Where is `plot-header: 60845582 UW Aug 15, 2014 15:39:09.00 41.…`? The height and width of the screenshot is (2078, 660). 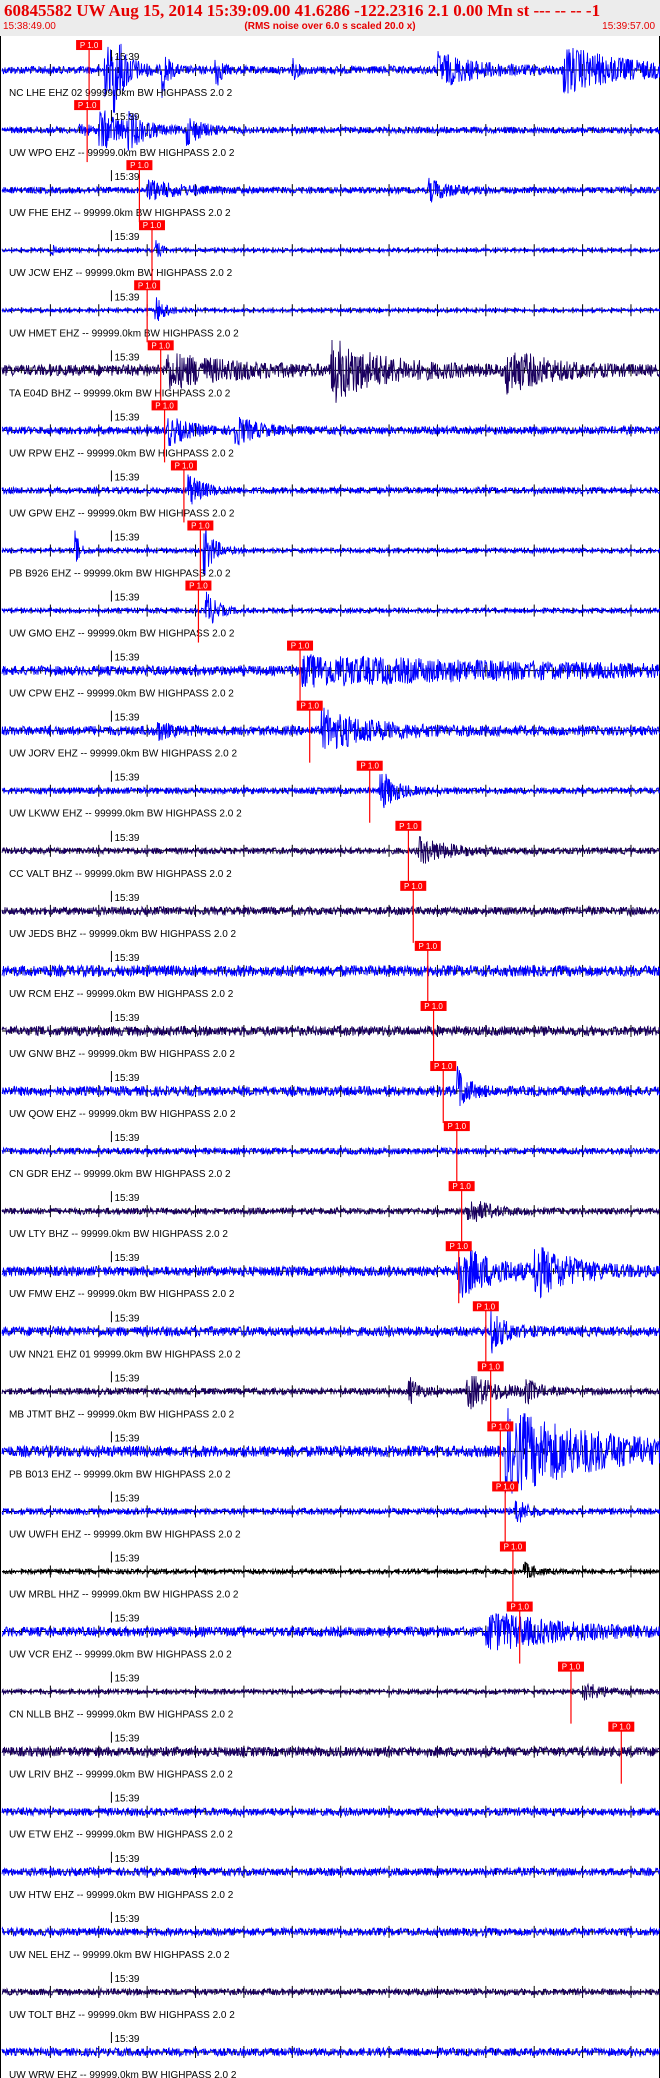 plot-header: 60845582 UW Aug 15, 2014 15:39:09.00 41.… is located at coordinates (330, 18).